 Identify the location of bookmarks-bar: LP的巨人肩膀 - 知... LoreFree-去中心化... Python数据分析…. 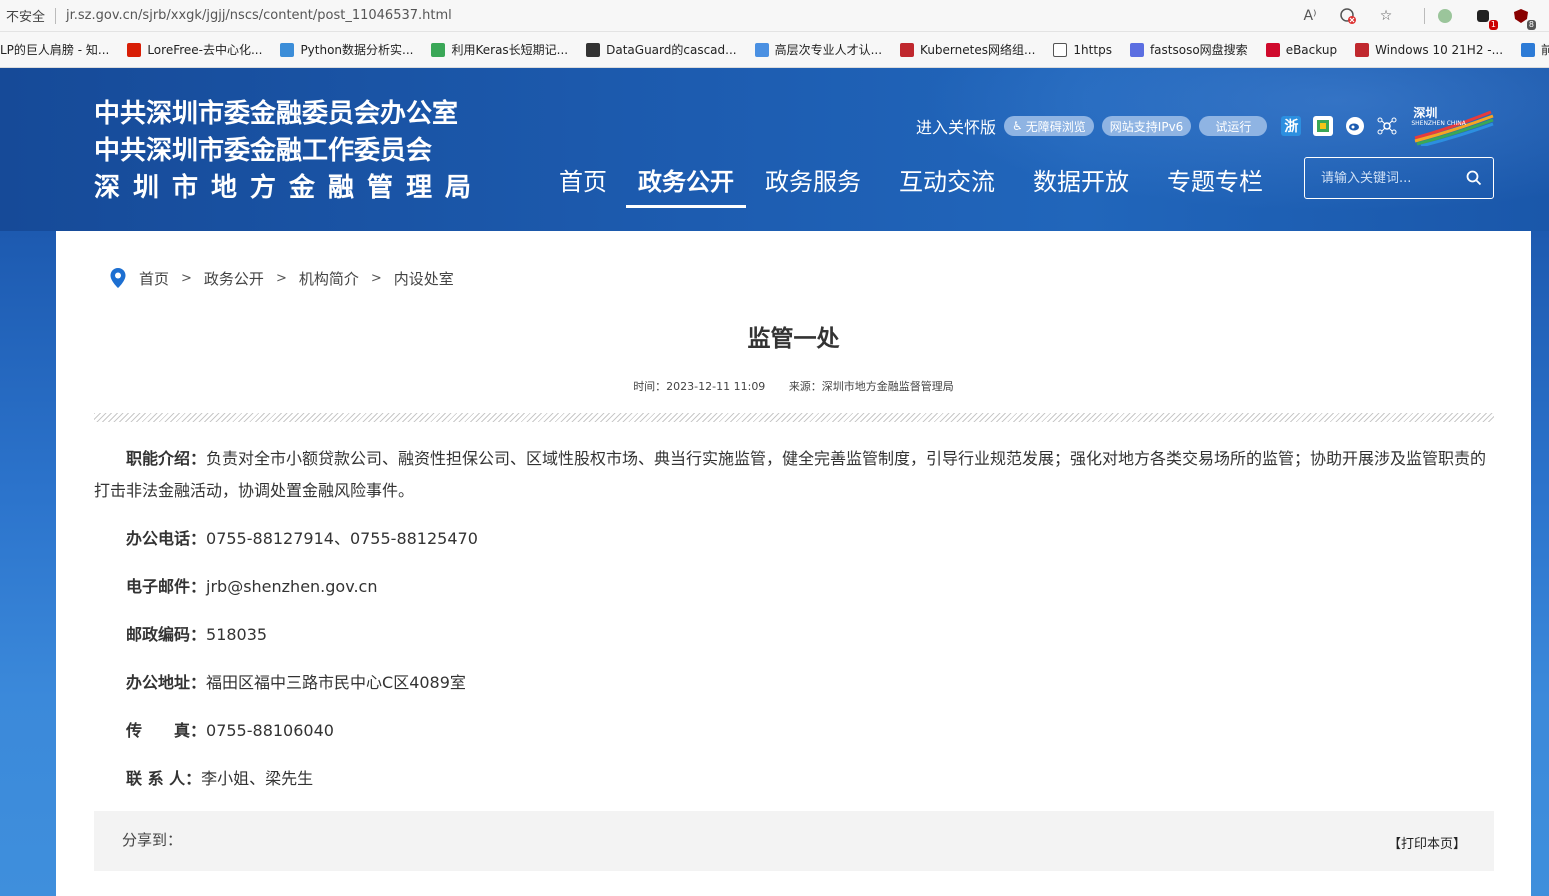
(774, 50).